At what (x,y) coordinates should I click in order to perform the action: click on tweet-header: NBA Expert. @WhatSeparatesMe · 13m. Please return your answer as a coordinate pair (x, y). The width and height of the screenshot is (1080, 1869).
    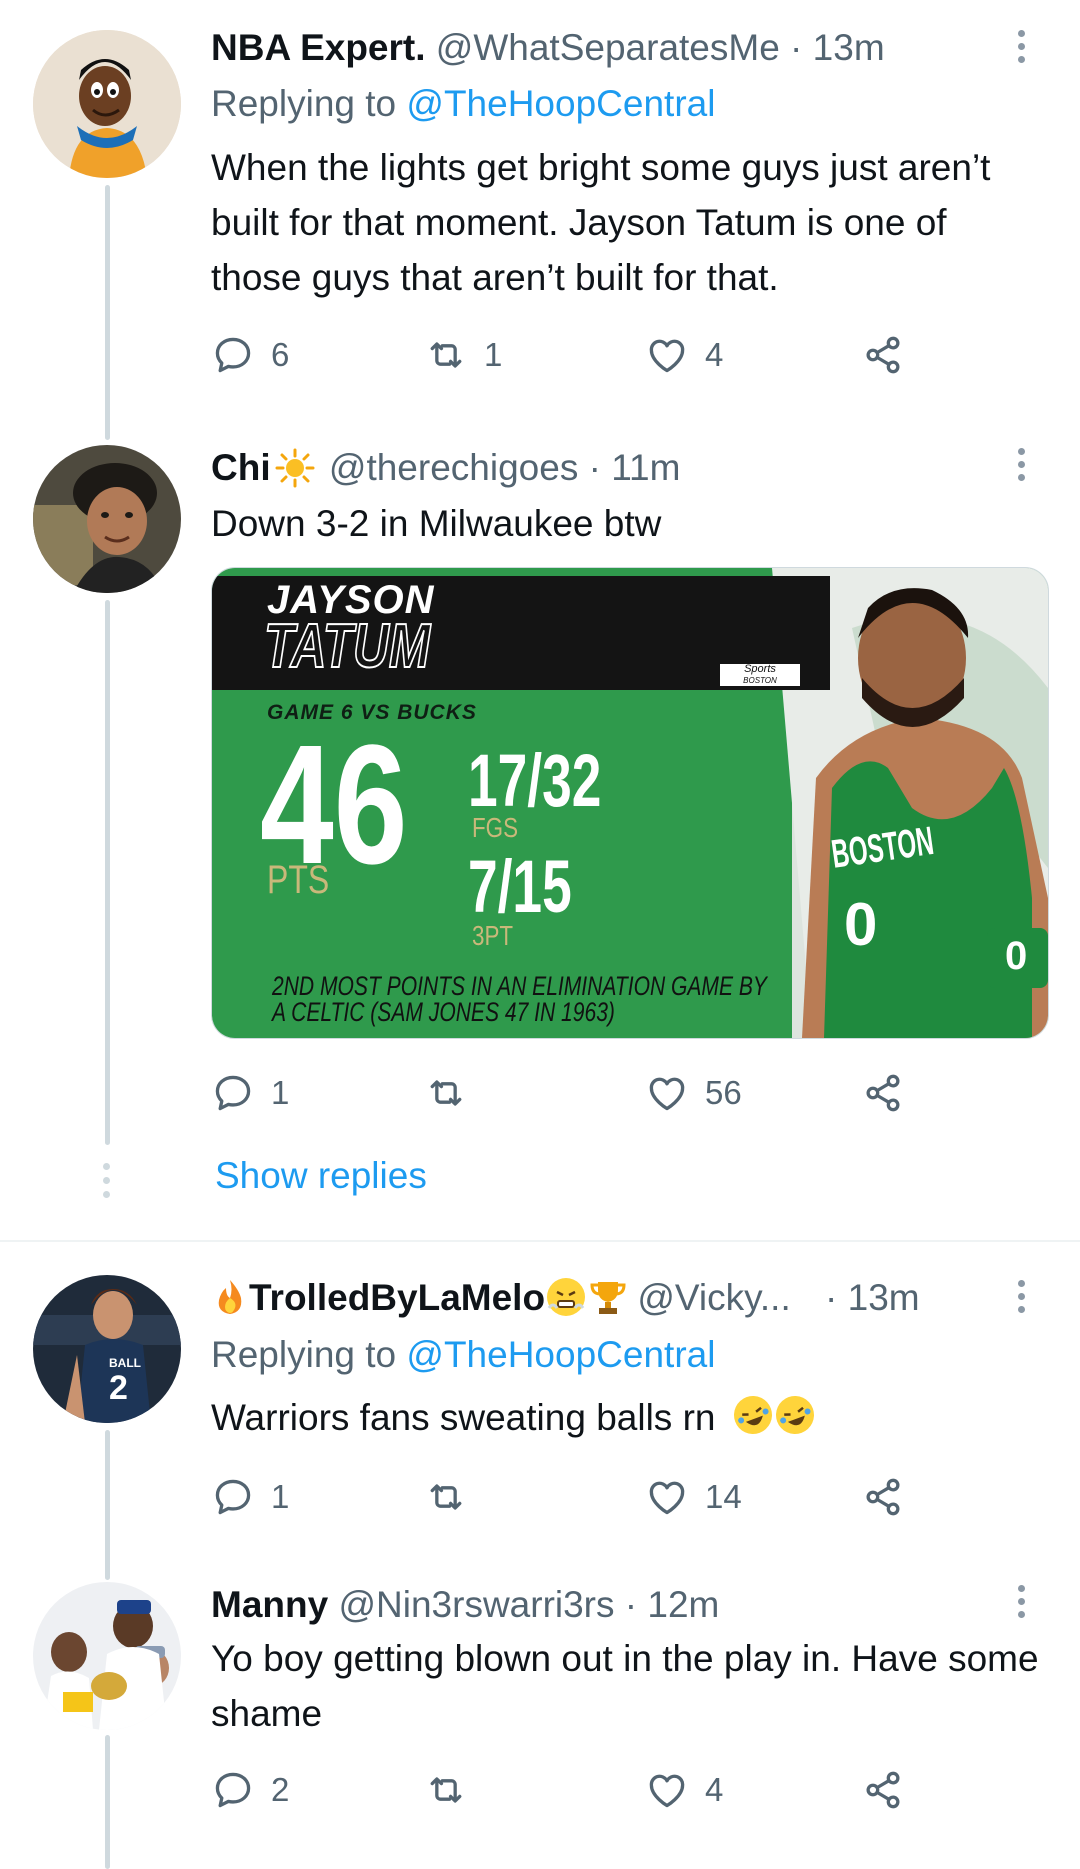
    Looking at the image, I should click on (548, 48).